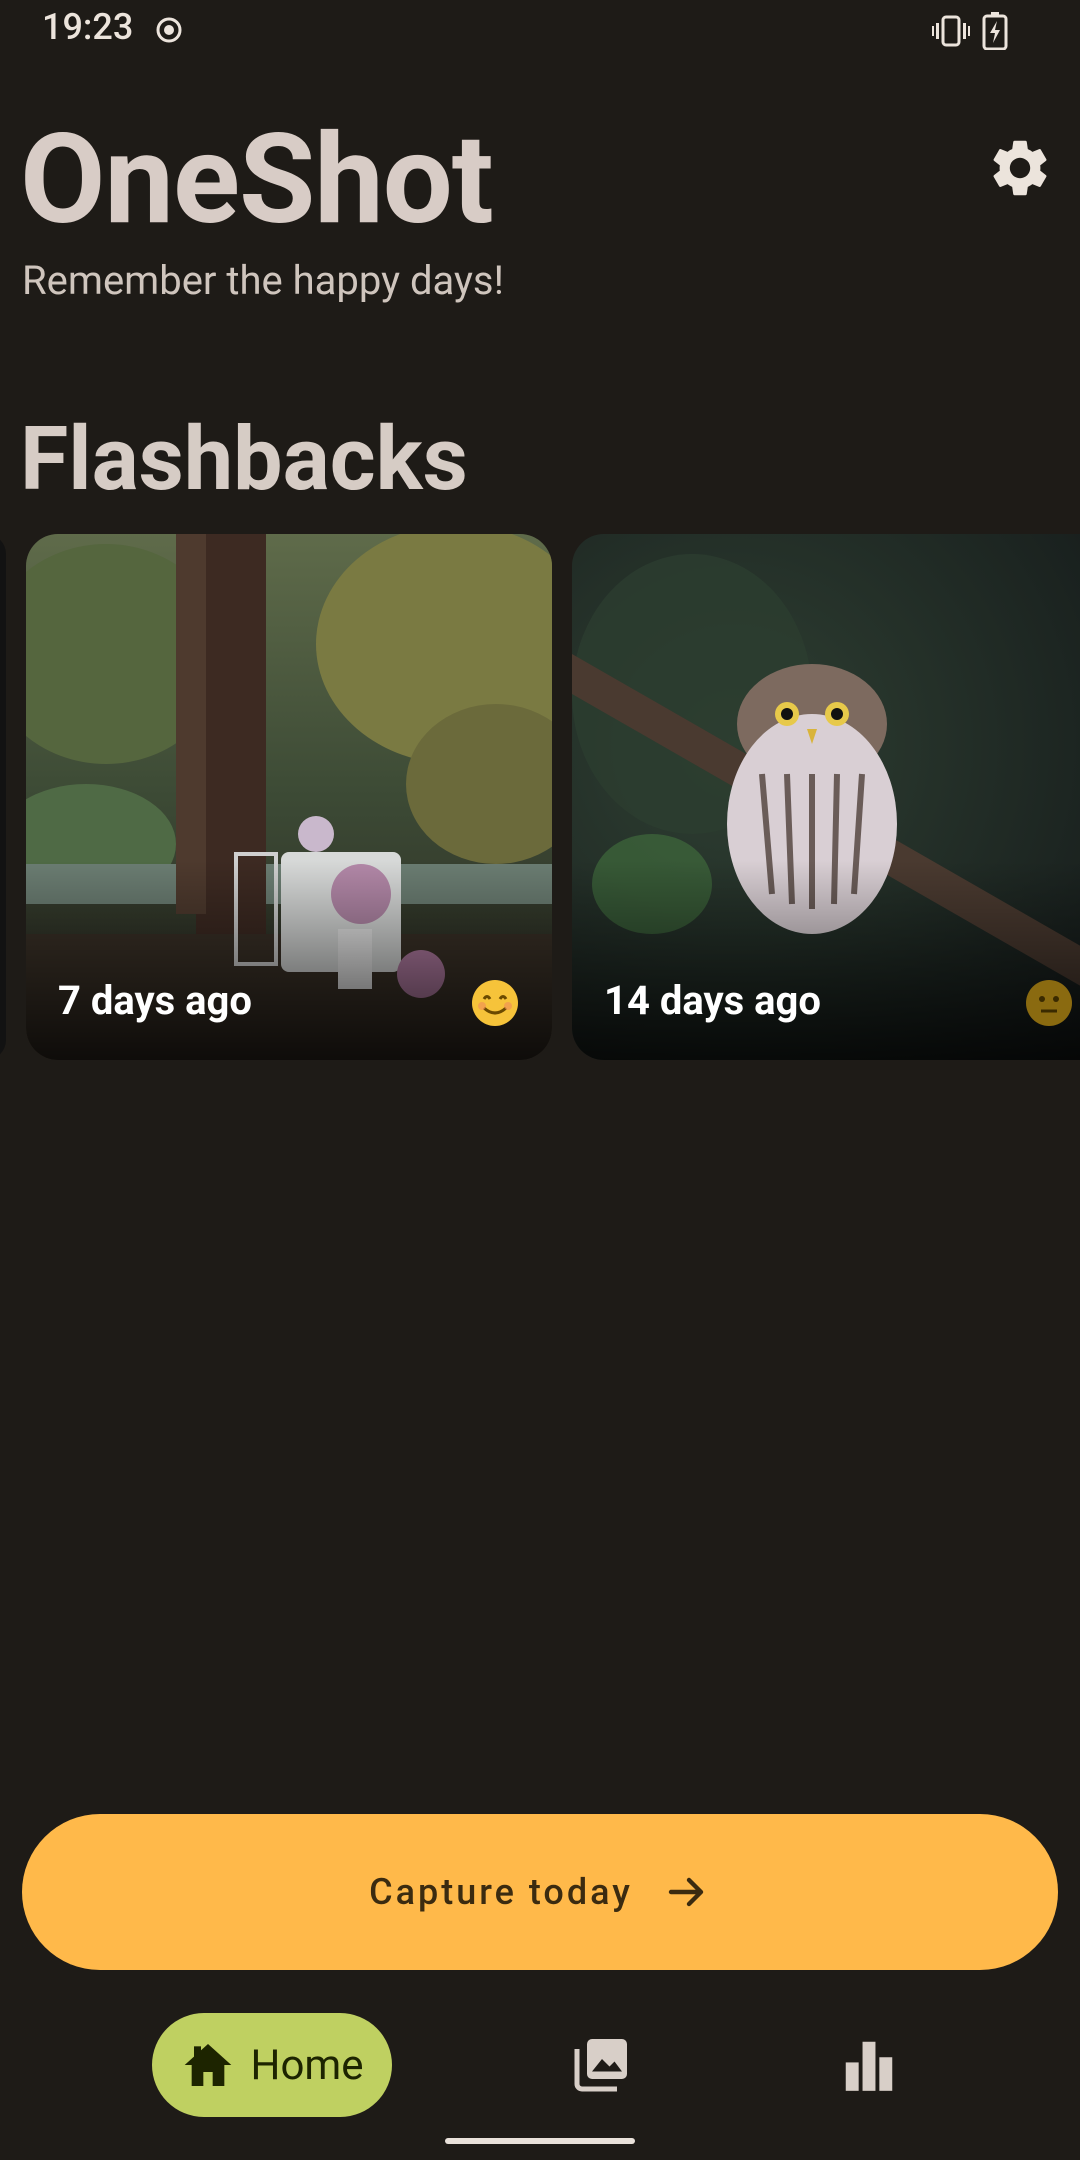  Describe the element at coordinates (3, 797) in the screenshot. I see `flashback-card-peek` at that location.